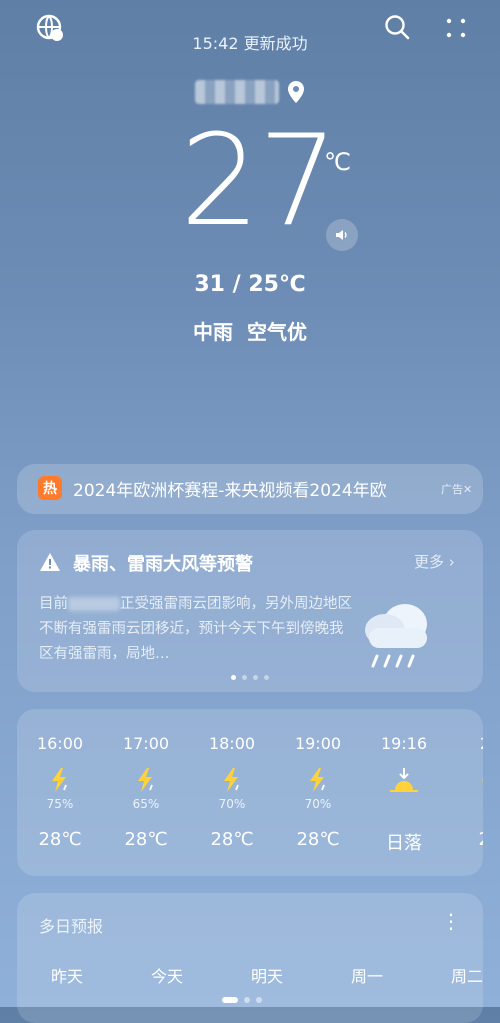 The width and height of the screenshot is (500, 1023). Describe the element at coordinates (232, 743) in the screenshot. I see `hour-time: 18:00` at that location.